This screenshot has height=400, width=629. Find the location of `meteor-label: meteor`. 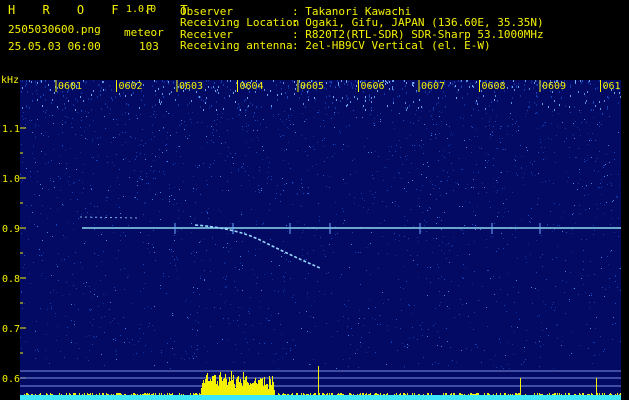

meteor-label: meteor is located at coordinates (144, 32).